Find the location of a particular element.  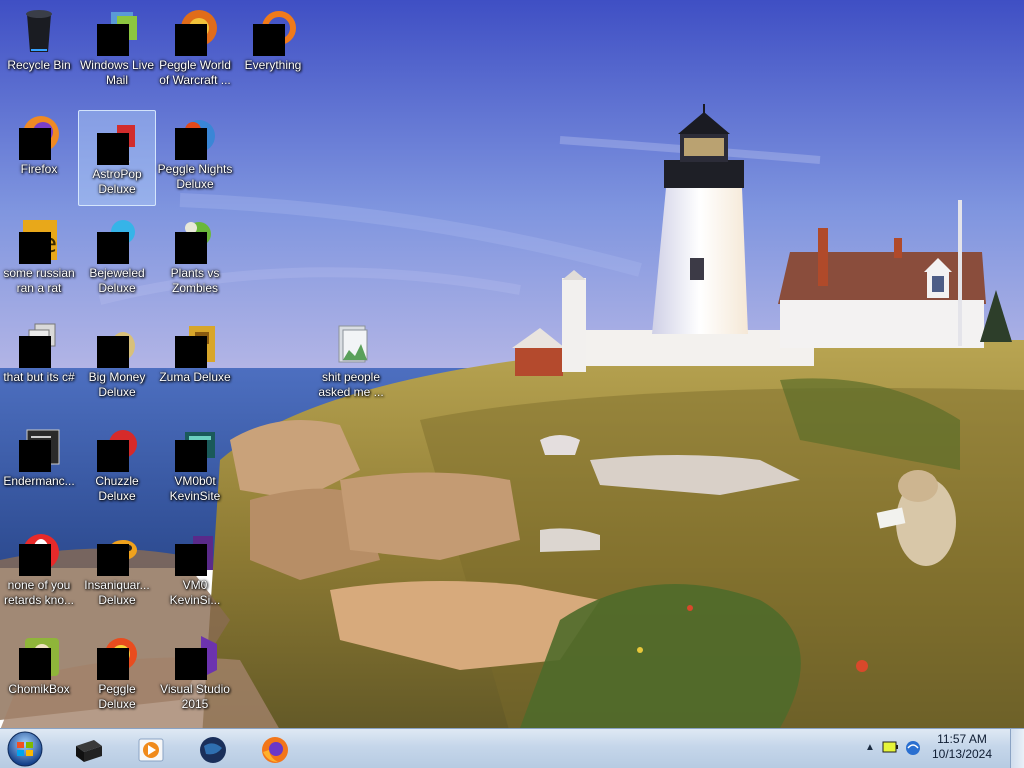

astropop-game-icon is located at coordinates (117, 141).